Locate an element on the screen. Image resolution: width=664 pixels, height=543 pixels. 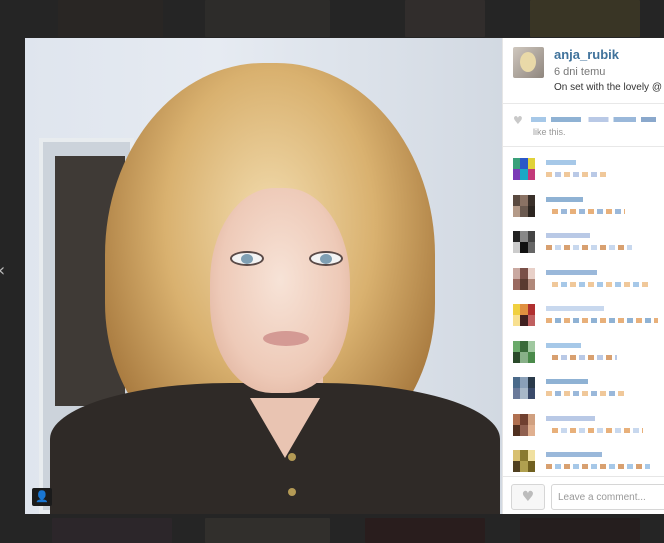
photo-face is located at coordinates (280, 290).